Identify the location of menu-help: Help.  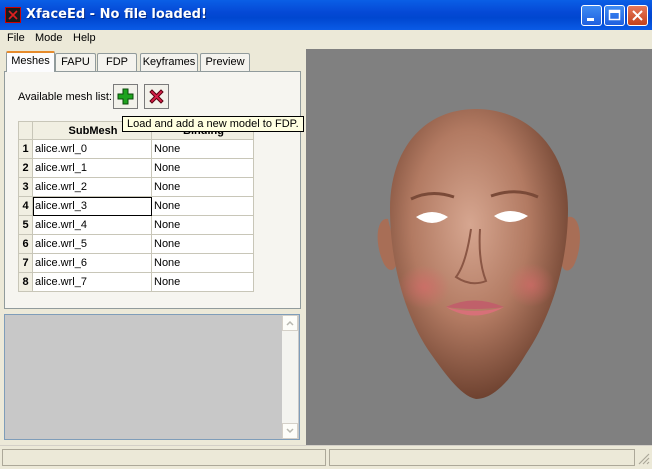
(84, 38).